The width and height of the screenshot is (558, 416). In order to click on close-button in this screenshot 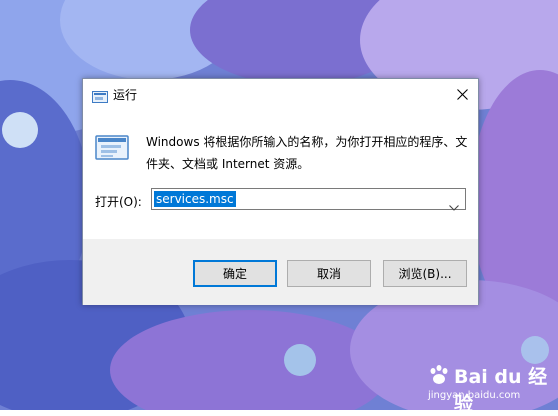, I will do `click(462, 94)`.